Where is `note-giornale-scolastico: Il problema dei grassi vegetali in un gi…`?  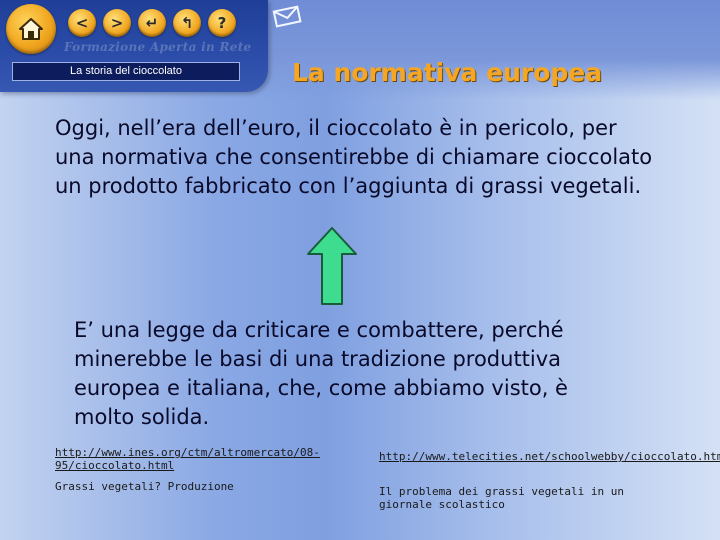
note-giornale-scolastico: Il problema dei grassi vegetali in un gi… is located at coordinates (502, 498).